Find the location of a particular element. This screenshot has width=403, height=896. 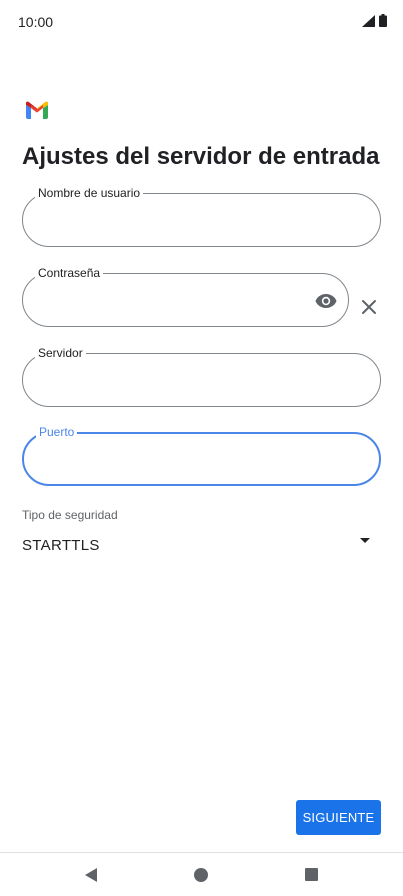

server-label: Servidor is located at coordinates (60, 353).